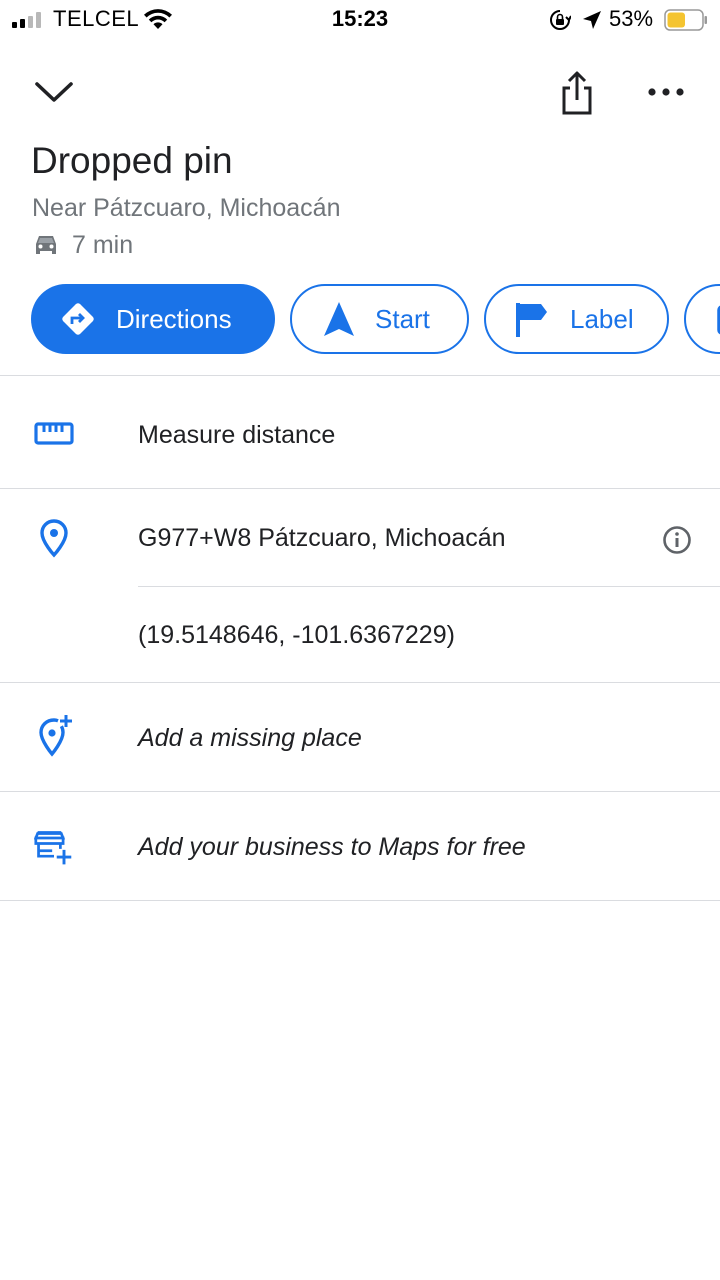 The image size is (720, 1280). Describe the element at coordinates (666, 92) in the screenshot. I see `more-horizontal-icon` at that location.